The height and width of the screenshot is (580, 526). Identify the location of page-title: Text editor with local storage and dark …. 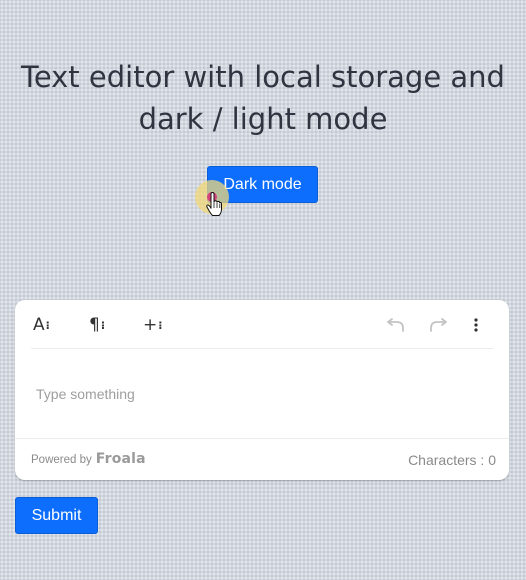
(263, 98).